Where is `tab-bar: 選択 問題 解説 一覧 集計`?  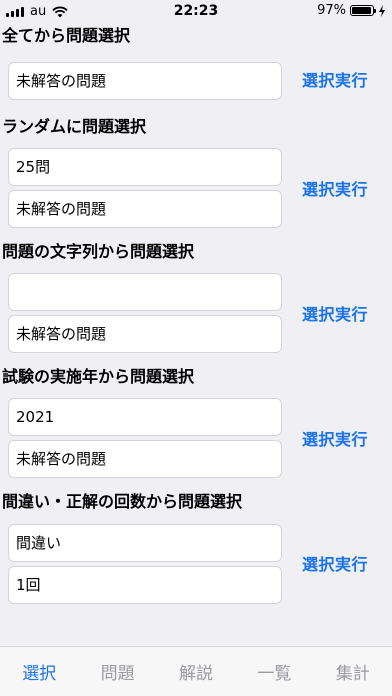 tab-bar: 選択 問題 解説 一覧 集計 is located at coordinates (196, 671).